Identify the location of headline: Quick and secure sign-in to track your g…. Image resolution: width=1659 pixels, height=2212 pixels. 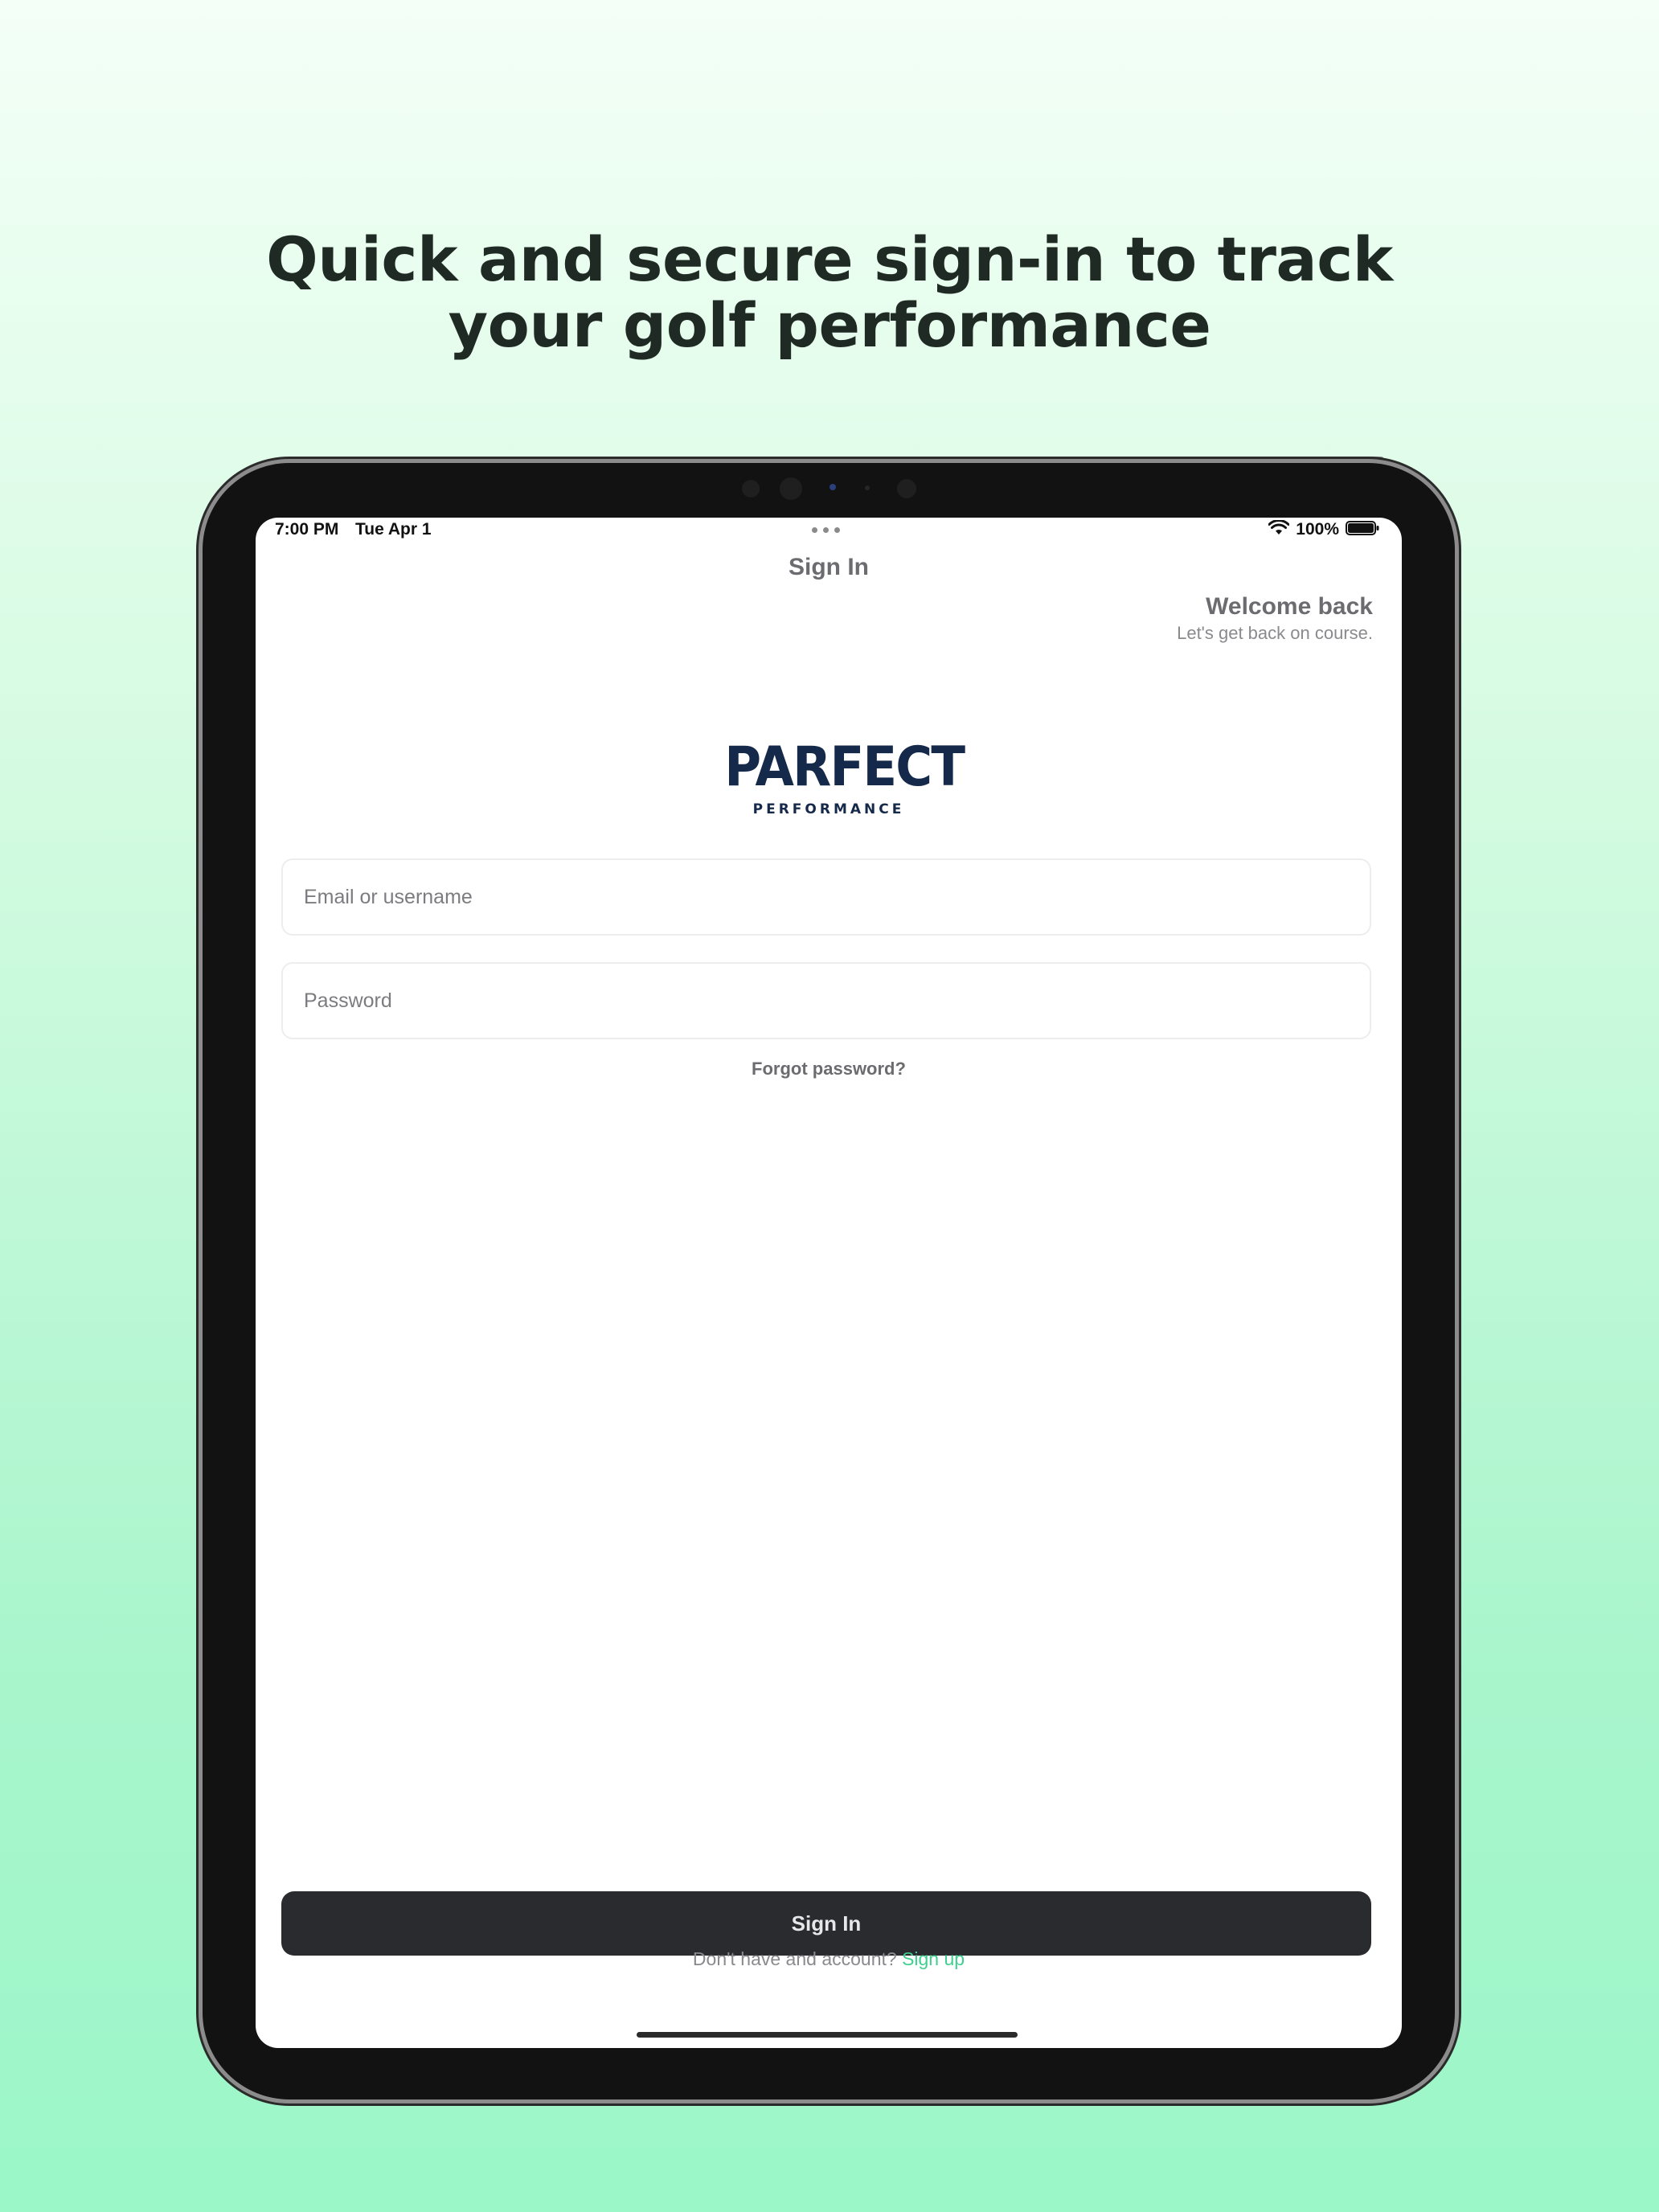
(829, 292).